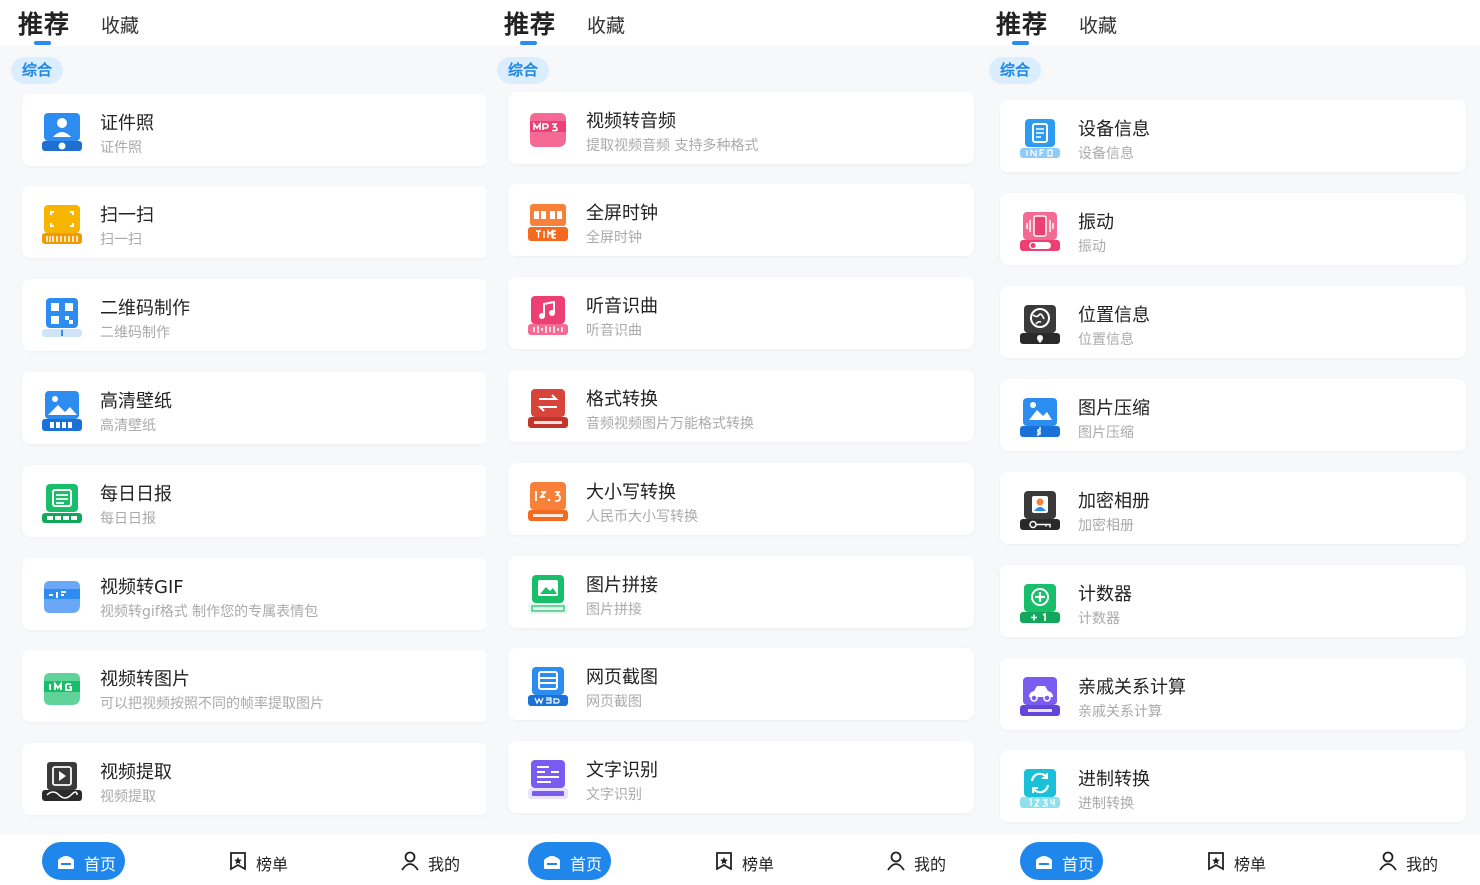  Describe the element at coordinates (62, 597) in the screenshot. I see `gif-icon` at that location.